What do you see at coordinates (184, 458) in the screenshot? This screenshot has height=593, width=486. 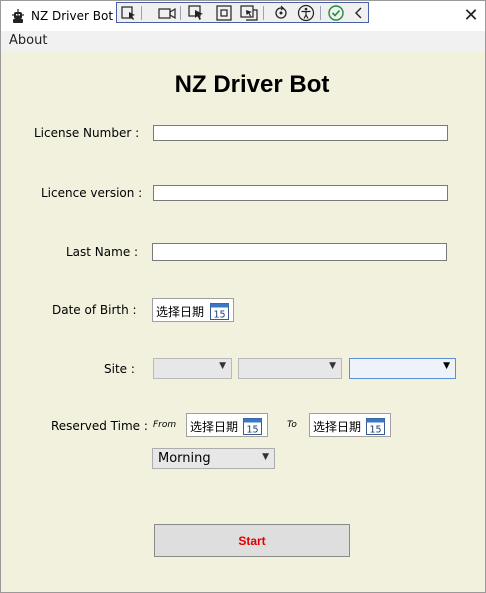 I see `time-slot-value: Morning` at bounding box center [184, 458].